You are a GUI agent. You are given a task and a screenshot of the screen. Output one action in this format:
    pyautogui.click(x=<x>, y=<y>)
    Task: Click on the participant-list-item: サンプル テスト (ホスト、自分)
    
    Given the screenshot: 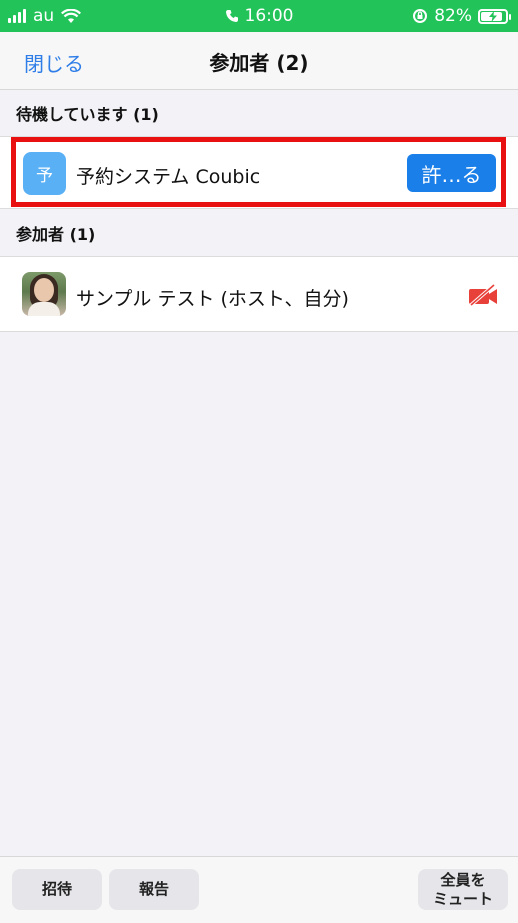 What is the action you would take?
    pyautogui.click(x=259, y=294)
    